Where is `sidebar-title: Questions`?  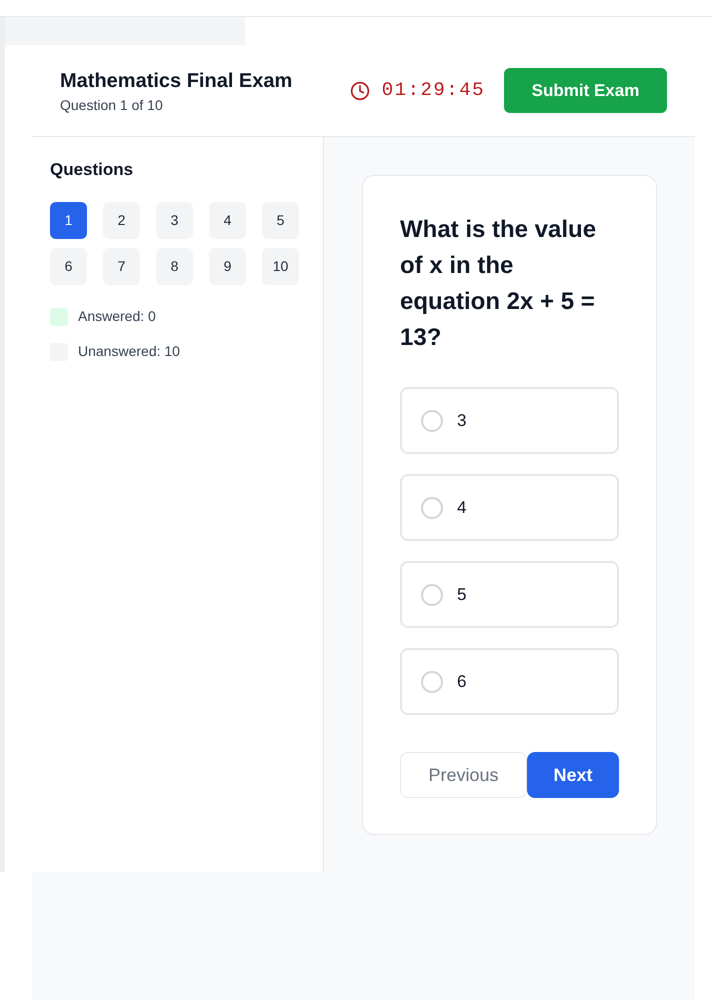 sidebar-title: Questions is located at coordinates (92, 170).